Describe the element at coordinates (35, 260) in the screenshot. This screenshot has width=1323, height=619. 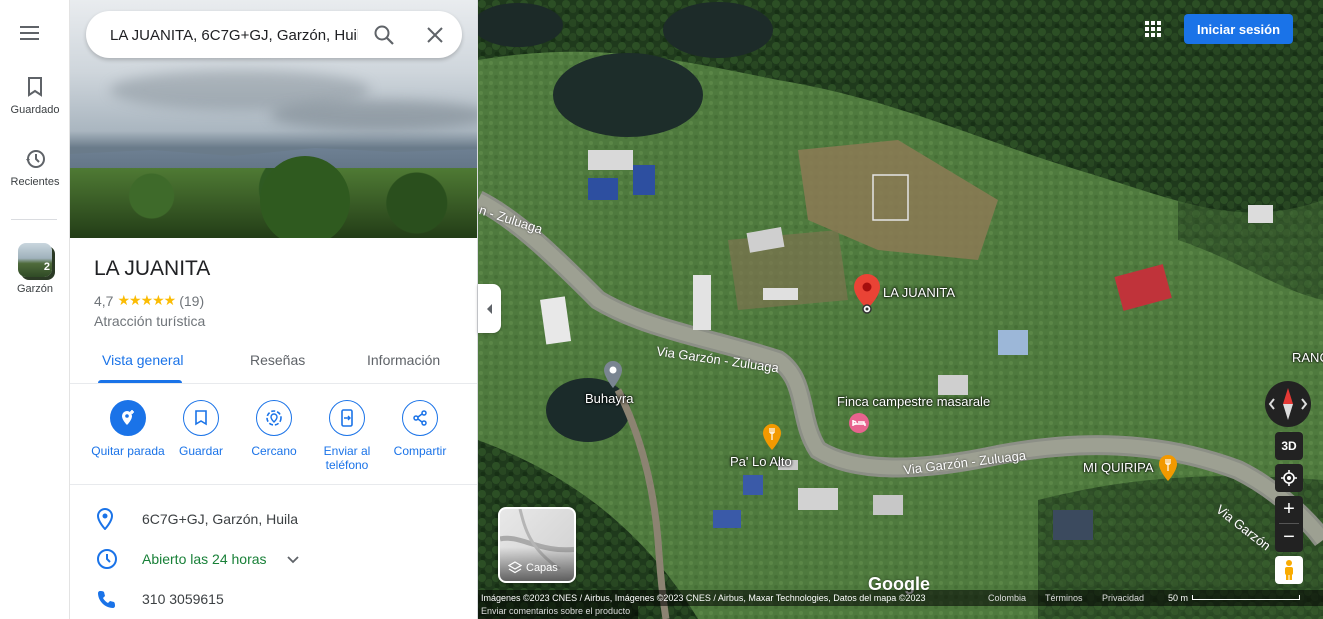
I see `recent-place-thumbnail: 2` at that location.